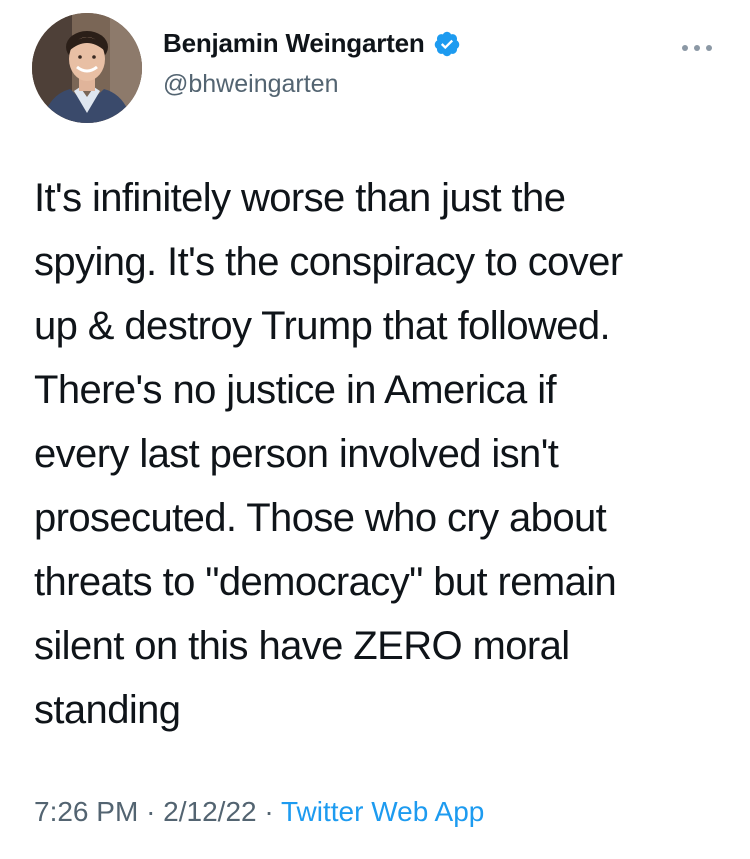 The image size is (750, 859). I want to click on more-horizontal-icon, so click(697, 48).